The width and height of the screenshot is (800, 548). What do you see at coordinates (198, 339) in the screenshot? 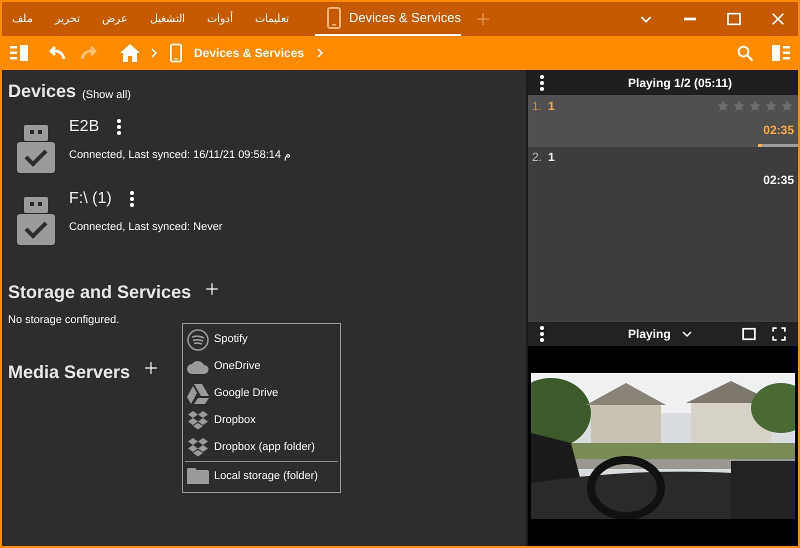
I see `spotify-icon` at bounding box center [198, 339].